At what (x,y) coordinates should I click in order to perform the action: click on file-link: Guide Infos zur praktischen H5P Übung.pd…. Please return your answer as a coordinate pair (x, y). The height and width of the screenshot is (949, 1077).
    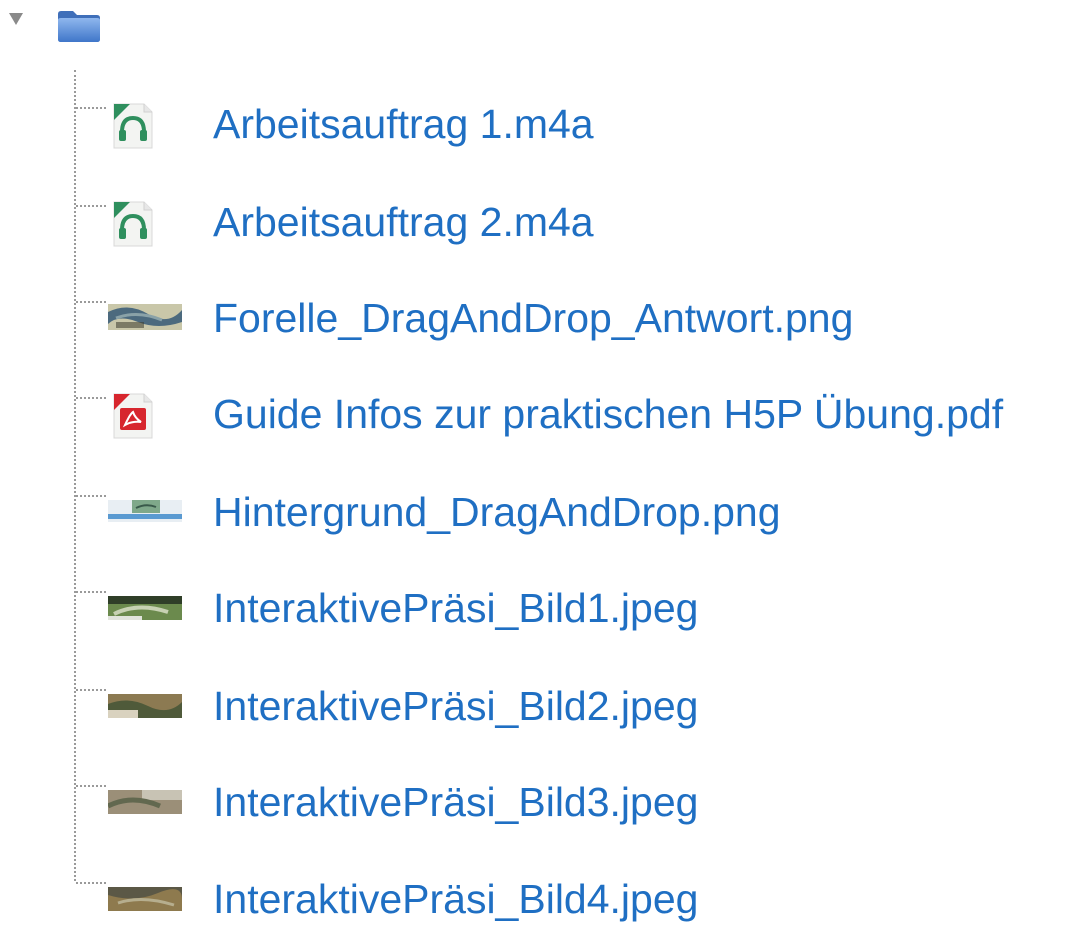
    Looking at the image, I should click on (608, 414).